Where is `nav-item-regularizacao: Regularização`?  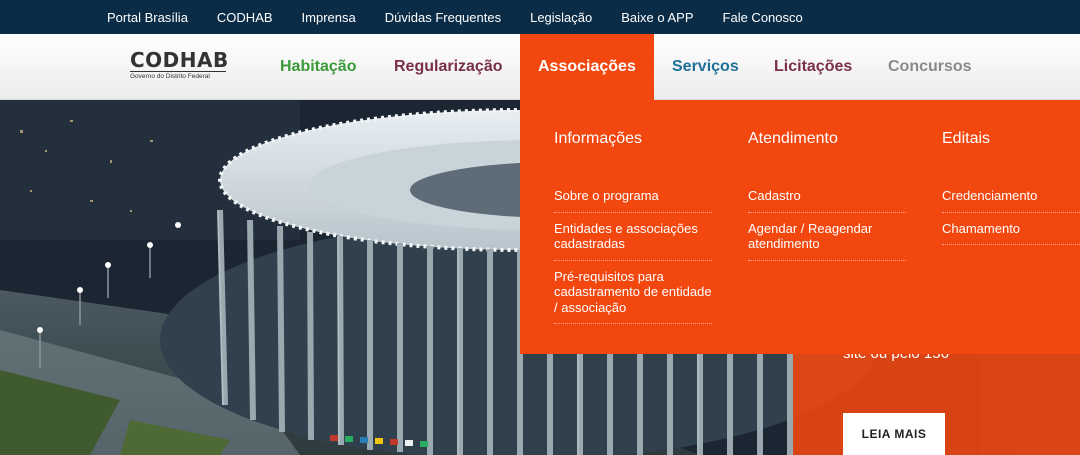
nav-item-regularizacao: Regularização is located at coordinates (448, 67).